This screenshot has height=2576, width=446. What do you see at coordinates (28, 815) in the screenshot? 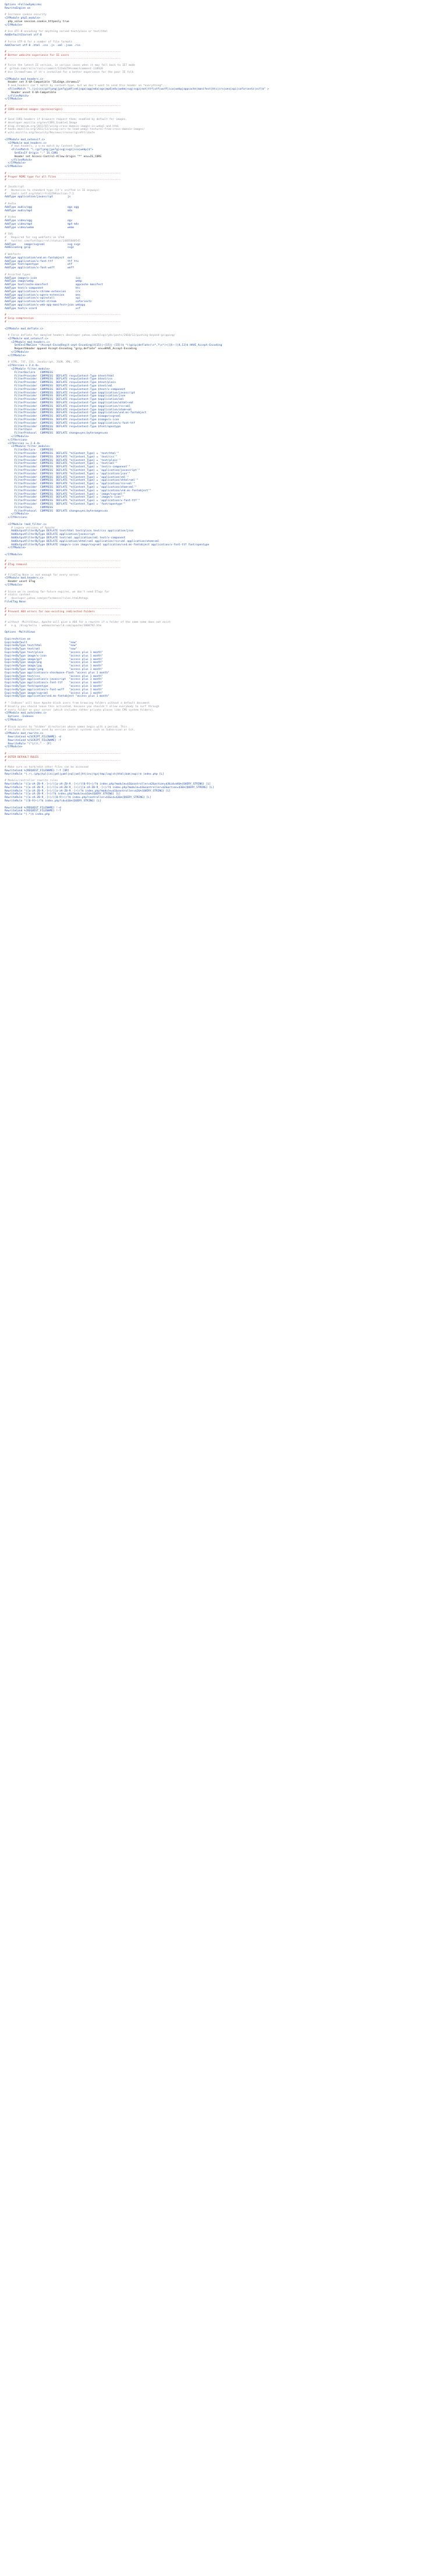
I see `code-line: RewriteRule ^(.*)$ index.php` at bounding box center [28, 815].